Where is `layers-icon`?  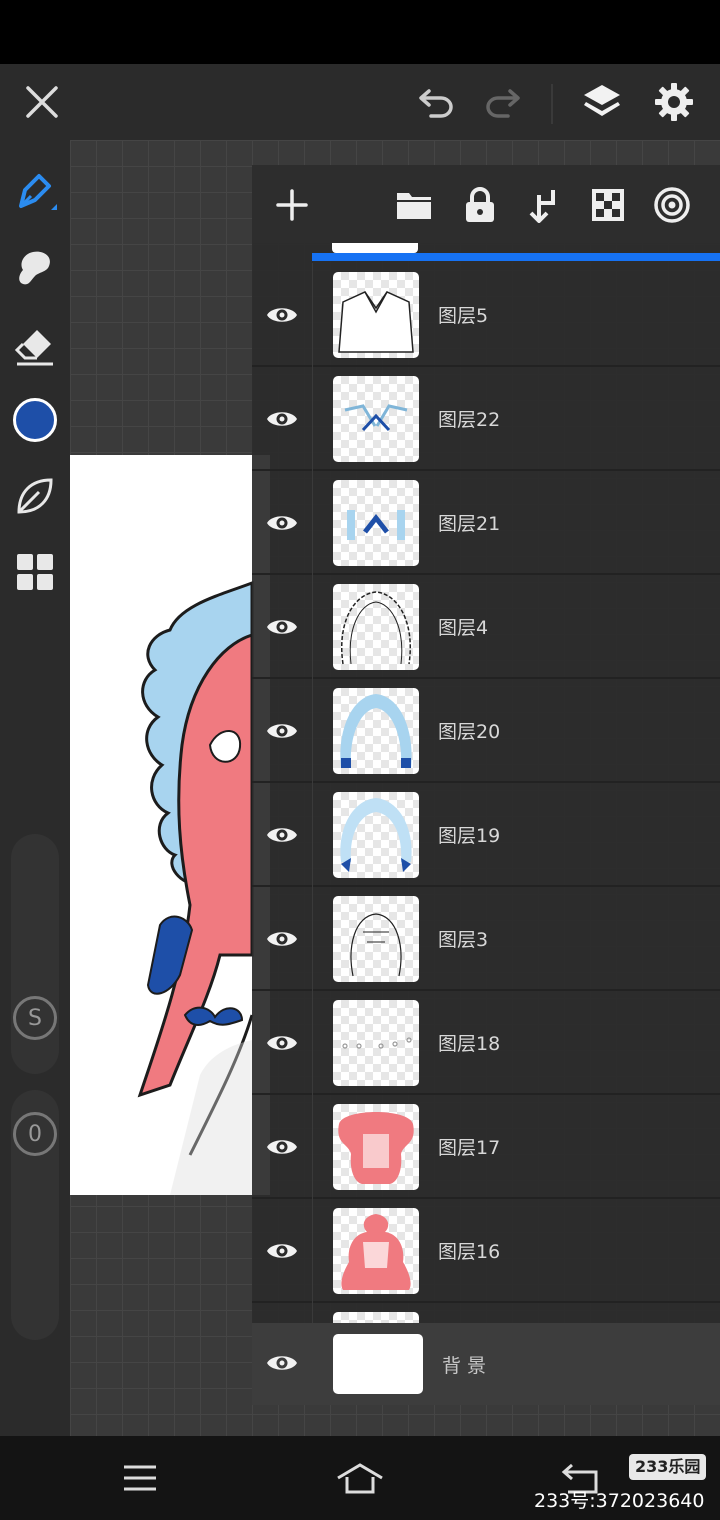
layers-icon is located at coordinates (602, 102).